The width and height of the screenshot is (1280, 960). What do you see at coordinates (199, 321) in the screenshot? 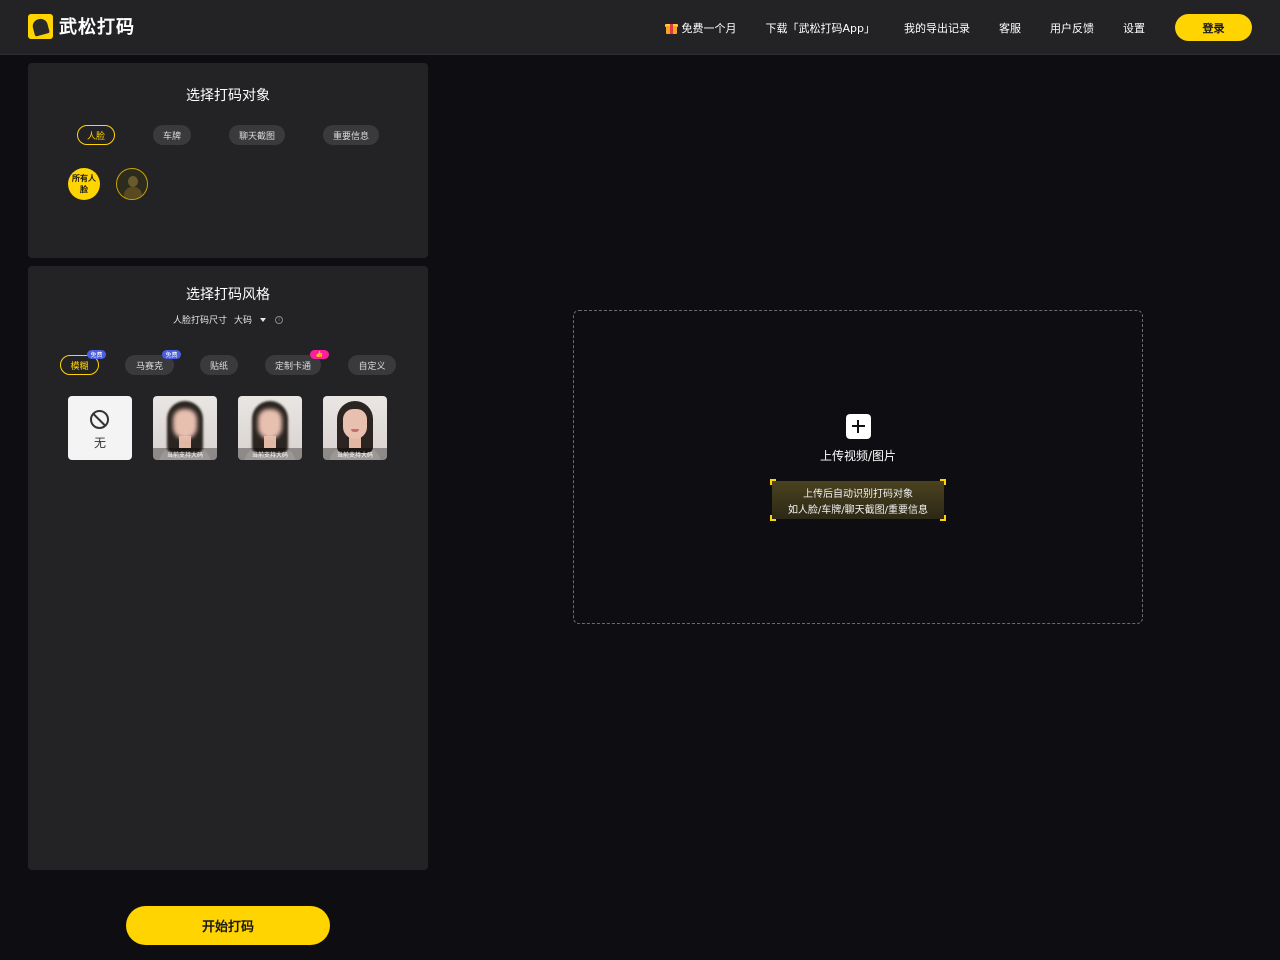
I see `face-size-label: 人脸打码尺寸` at bounding box center [199, 321].